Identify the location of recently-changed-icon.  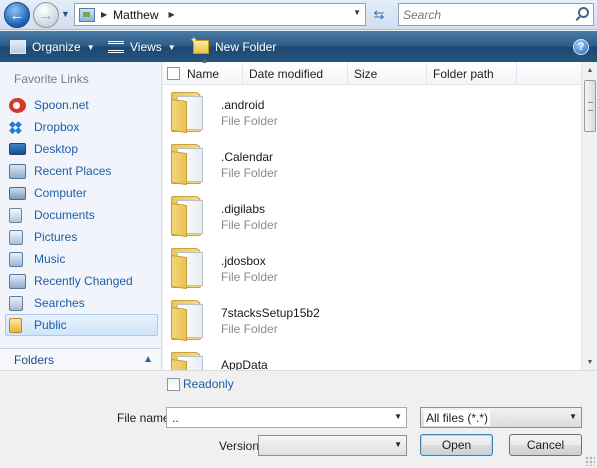
(17, 281).